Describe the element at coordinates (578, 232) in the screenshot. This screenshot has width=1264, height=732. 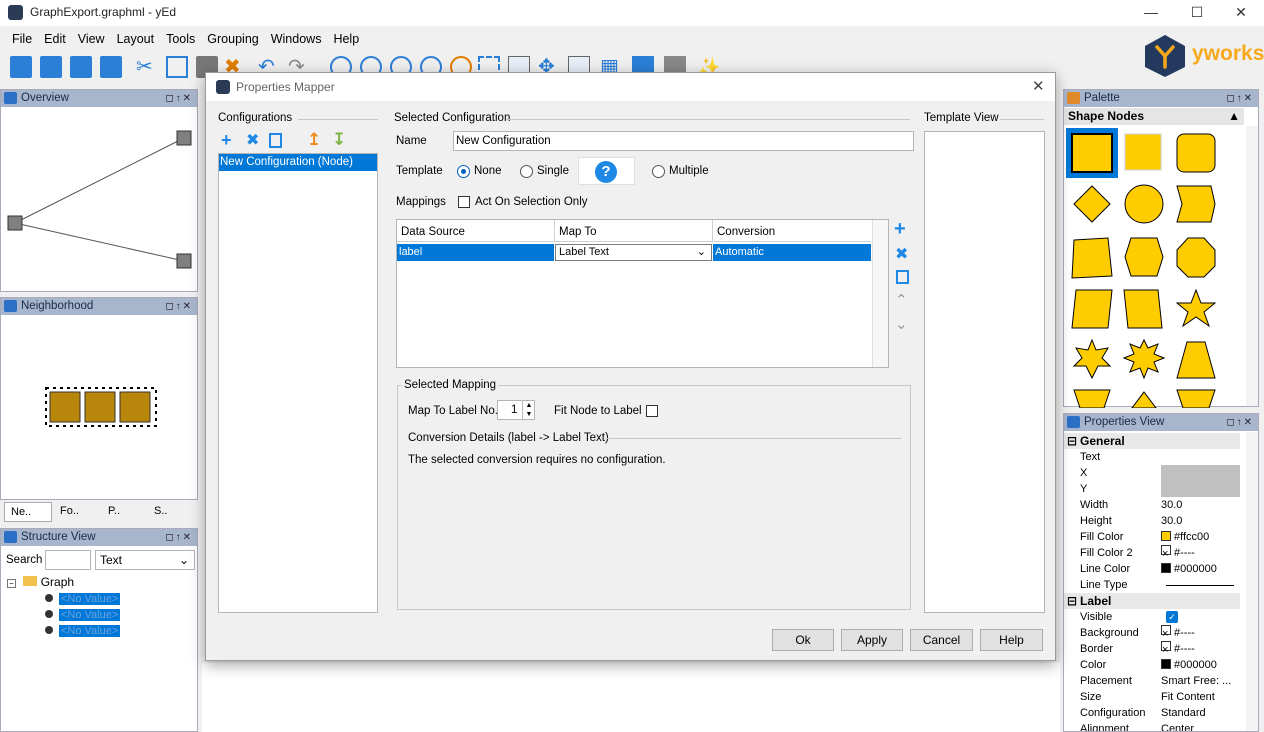
I see `col-map-to: Map To` at that location.